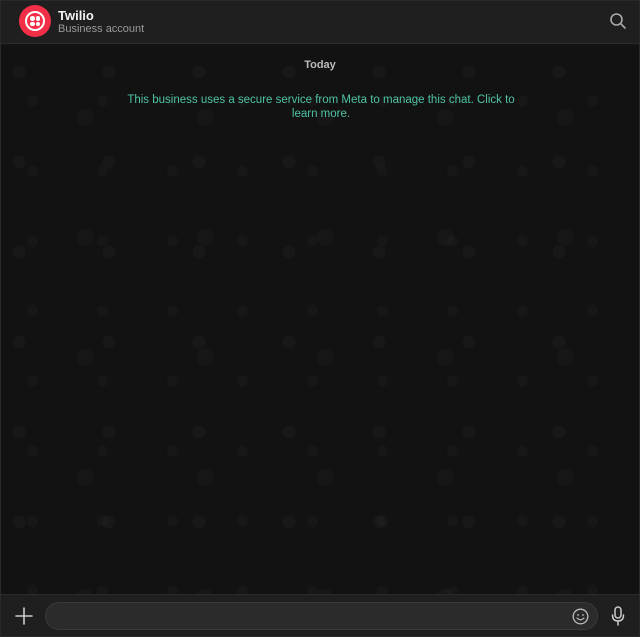 The width and height of the screenshot is (640, 637). I want to click on contact-name: Twilio, so click(76, 15).